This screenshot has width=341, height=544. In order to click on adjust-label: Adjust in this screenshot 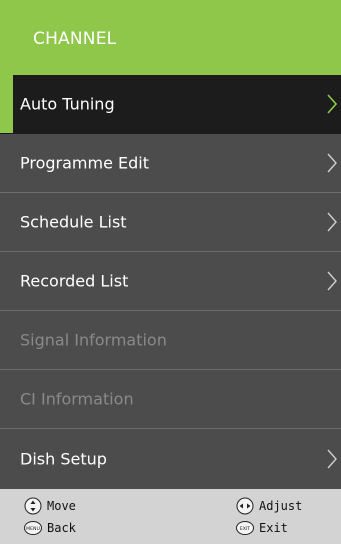, I will do `click(281, 506)`.